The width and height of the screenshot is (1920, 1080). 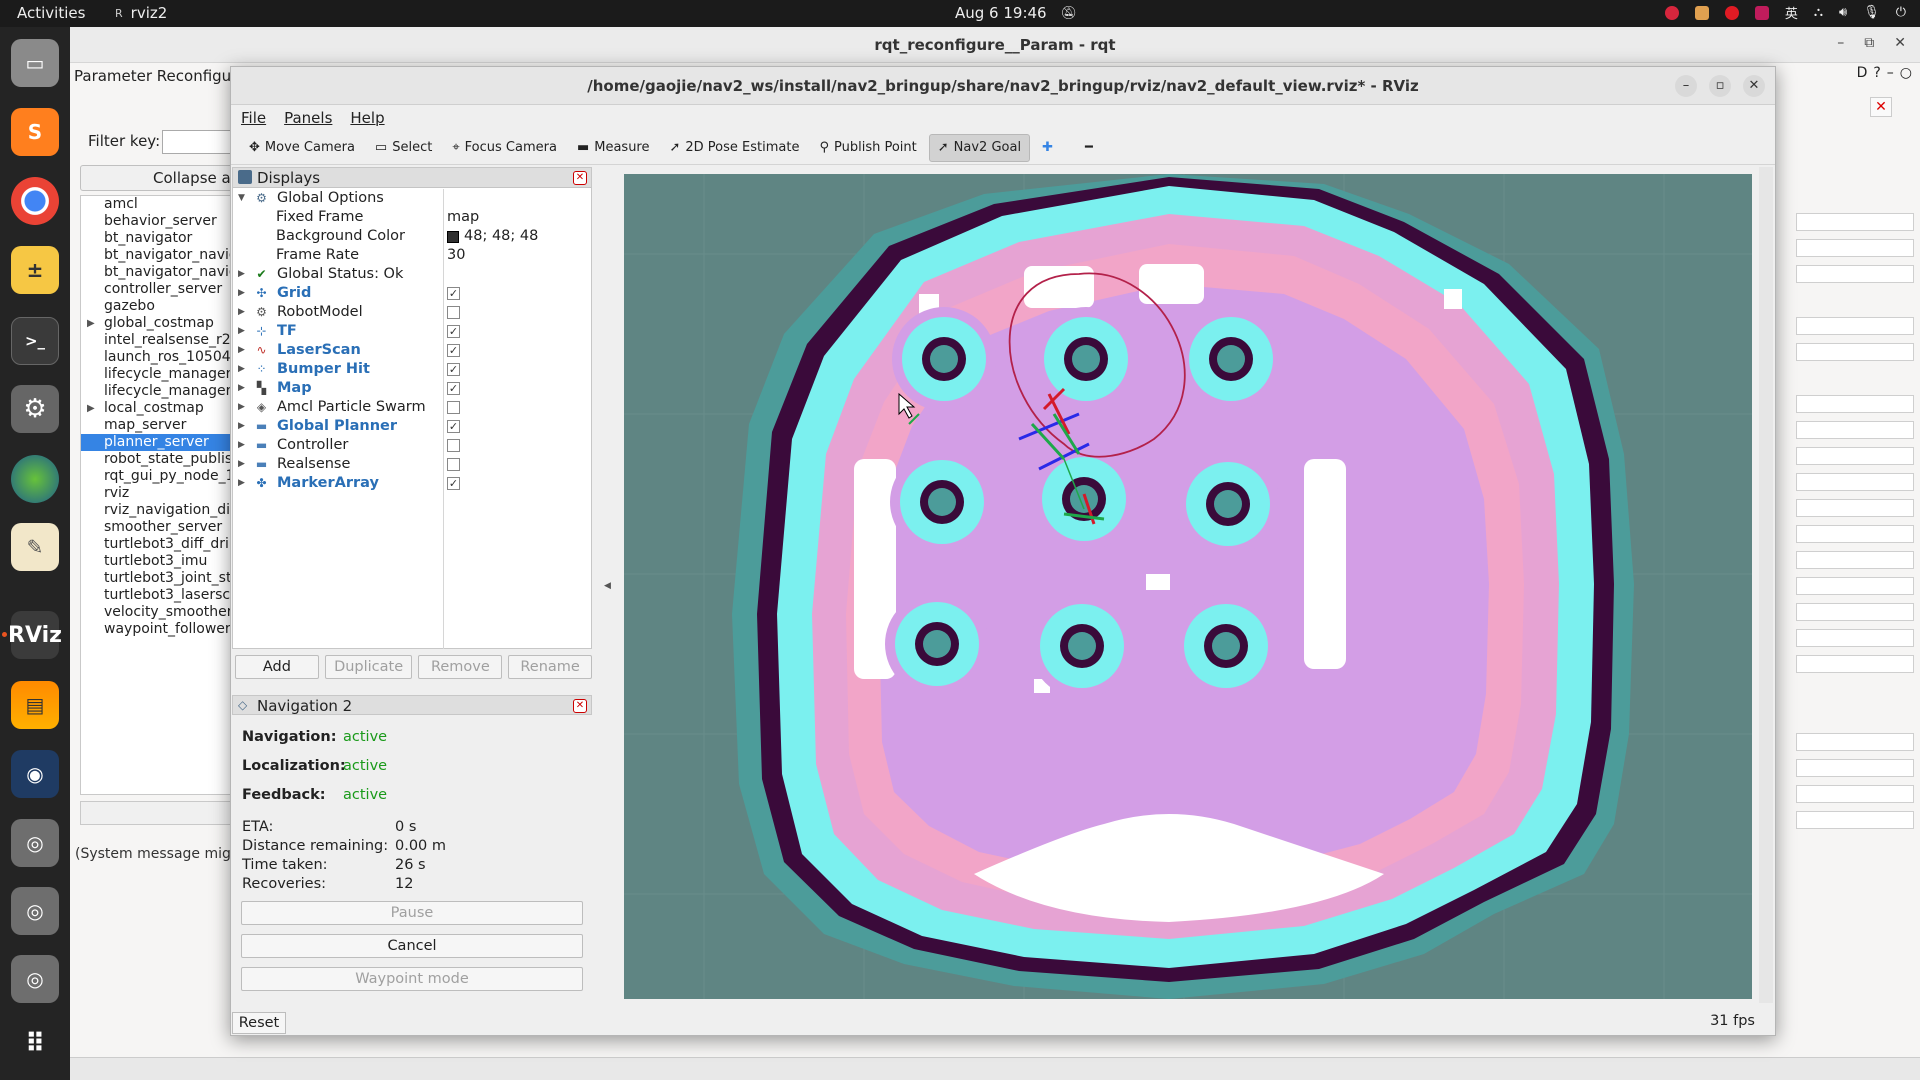 What do you see at coordinates (412, 407) in the screenshot?
I see `display-row-amcl-particle-swarm: ▶ ◈ Amcl Particle Swarm` at bounding box center [412, 407].